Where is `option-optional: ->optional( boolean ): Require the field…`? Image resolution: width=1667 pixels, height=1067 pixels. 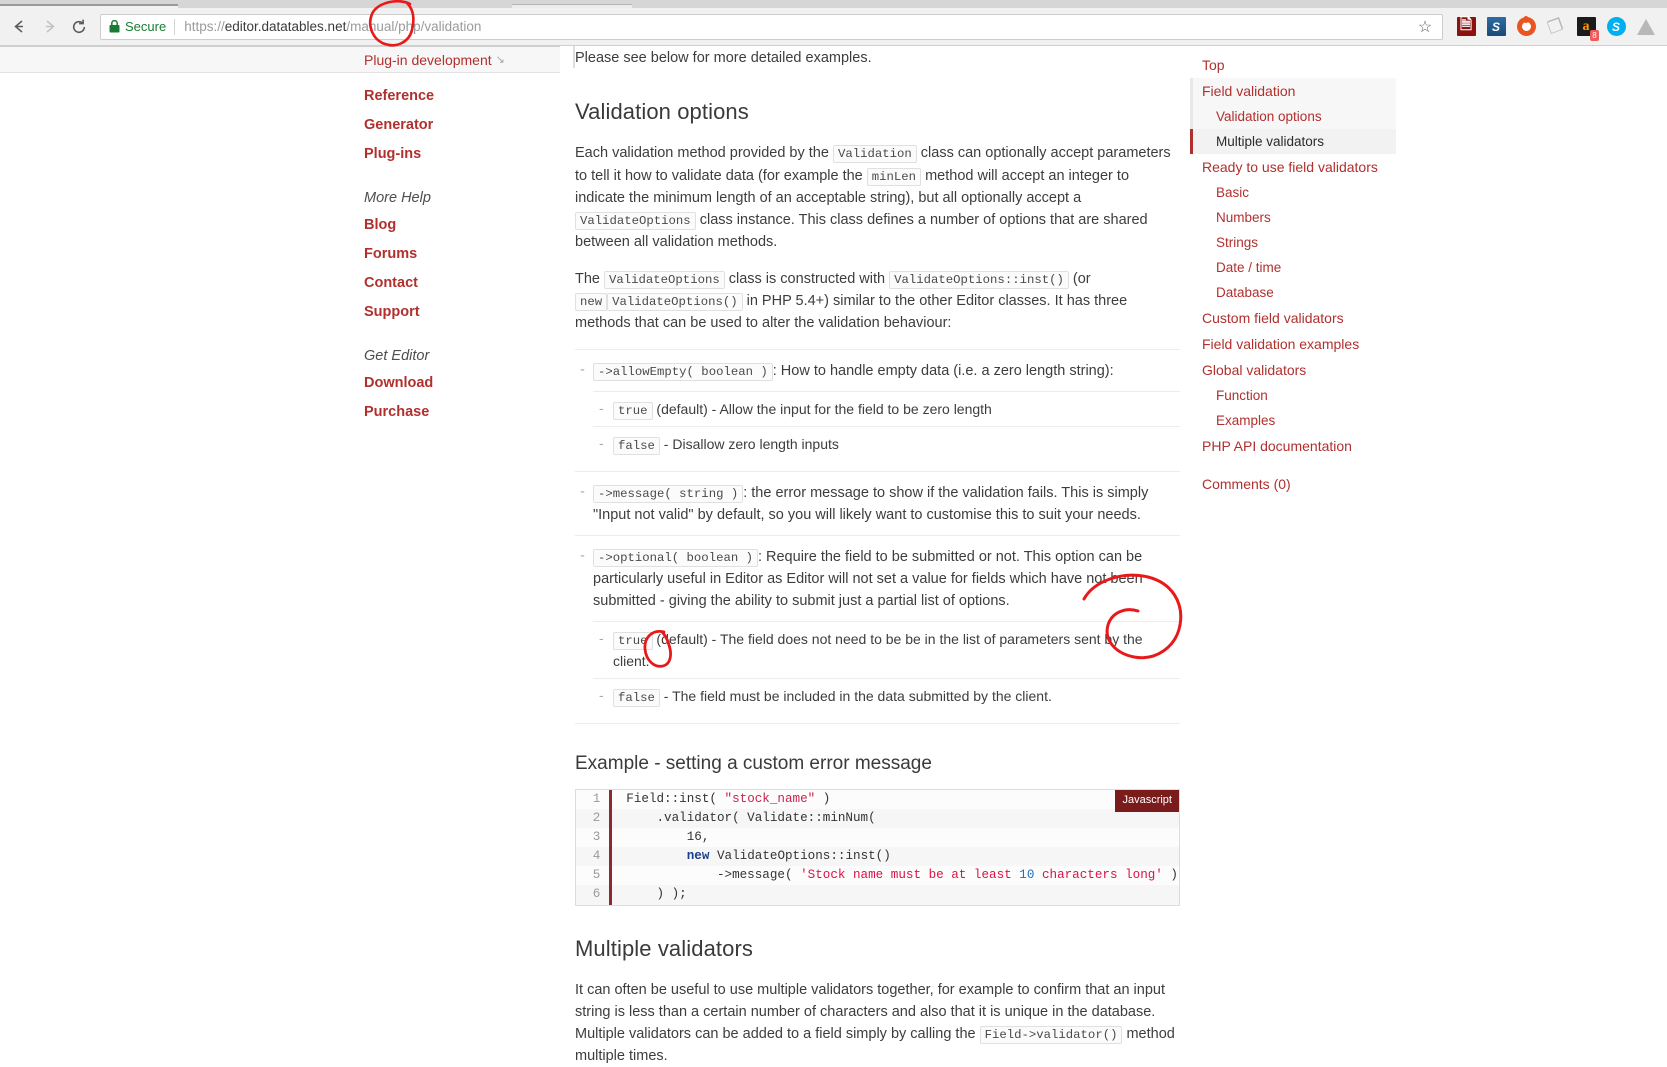
option-optional: ->optional( boolean ): Require the field… is located at coordinates (877, 629).